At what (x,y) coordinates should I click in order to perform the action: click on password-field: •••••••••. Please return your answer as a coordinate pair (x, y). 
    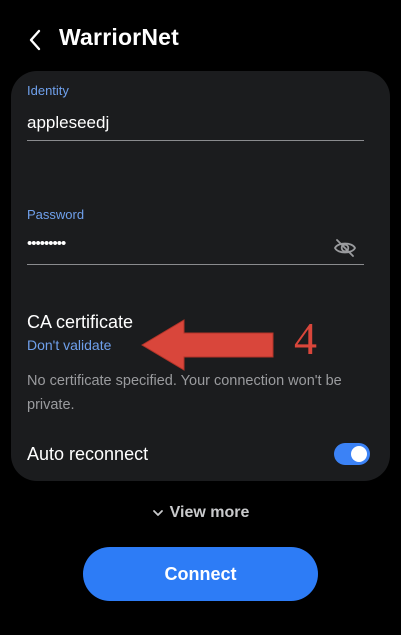
    Looking at the image, I should click on (46, 243).